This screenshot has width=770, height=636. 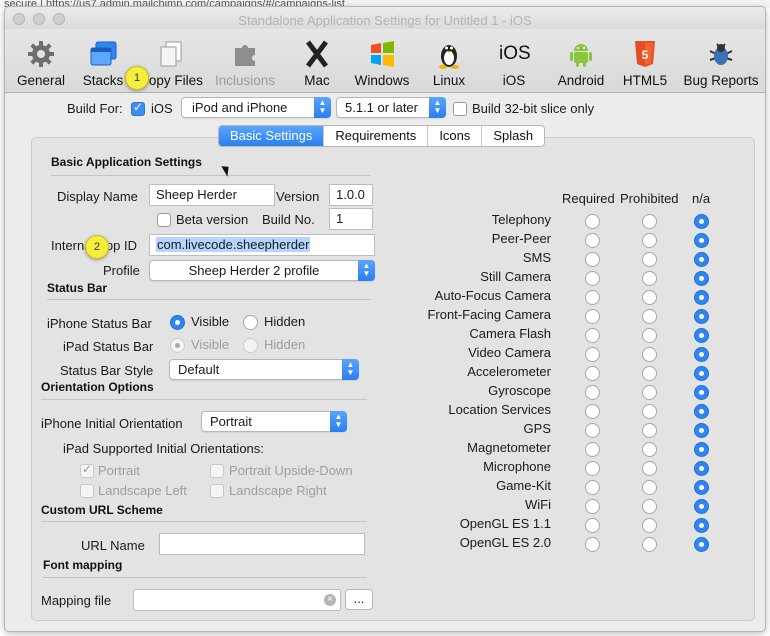 What do you see at coordinates (256, 107) in the screenshot?
I see `device-select: iPod and iPhone ▲ ▼` at bounding box center [256, 107].